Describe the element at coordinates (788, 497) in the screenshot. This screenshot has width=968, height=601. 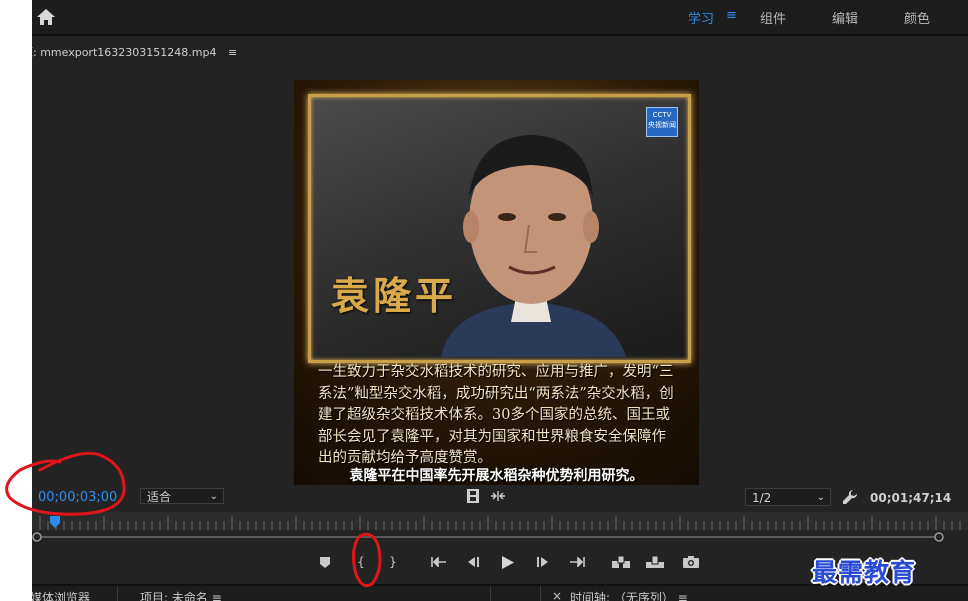
I see `playback-resolution-dropdown: 1/2 ⌄` at that location.